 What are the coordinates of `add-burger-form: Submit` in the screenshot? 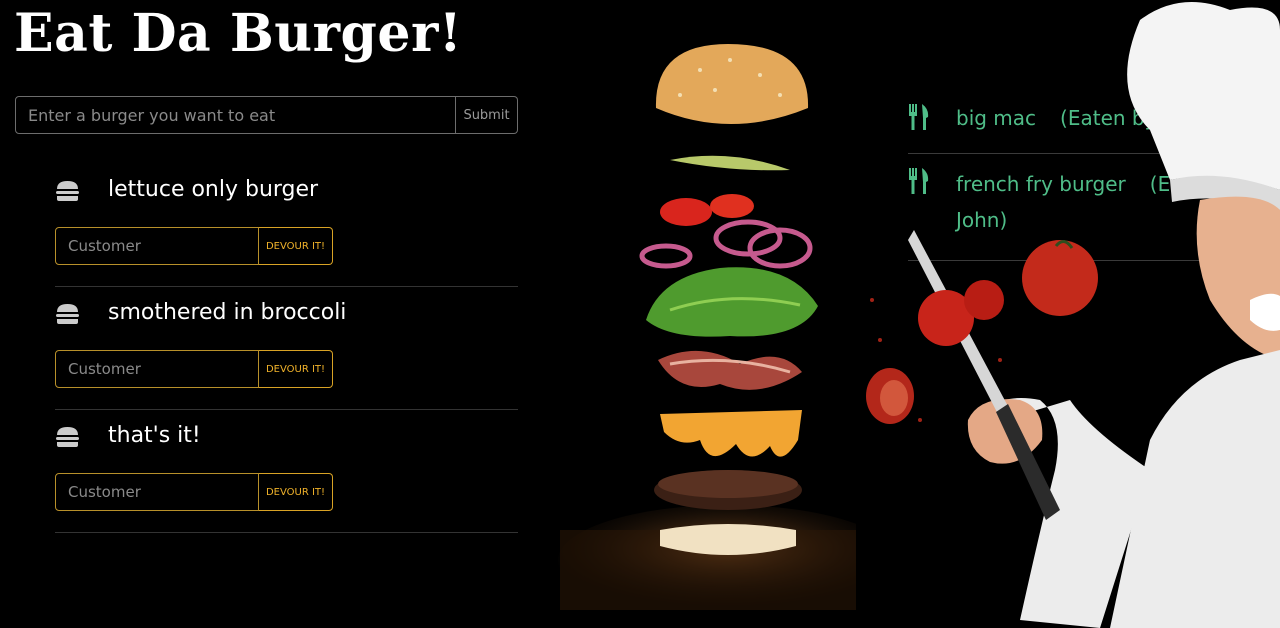 It's located at (266, 115).